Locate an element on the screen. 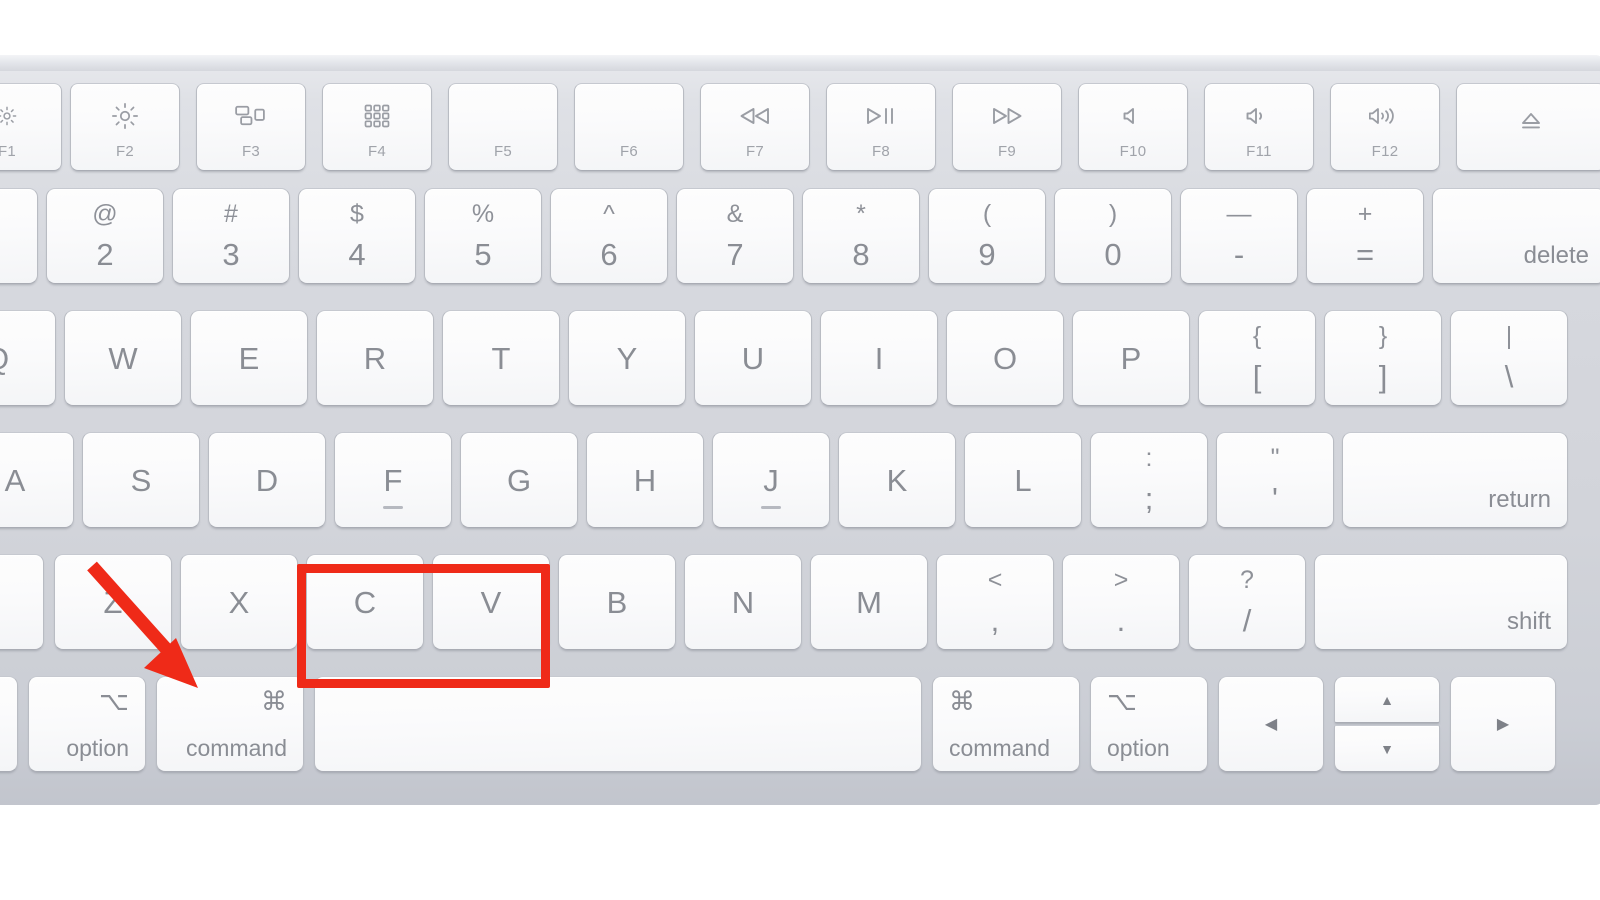  key-d: D is located at coordinates (267, 480).